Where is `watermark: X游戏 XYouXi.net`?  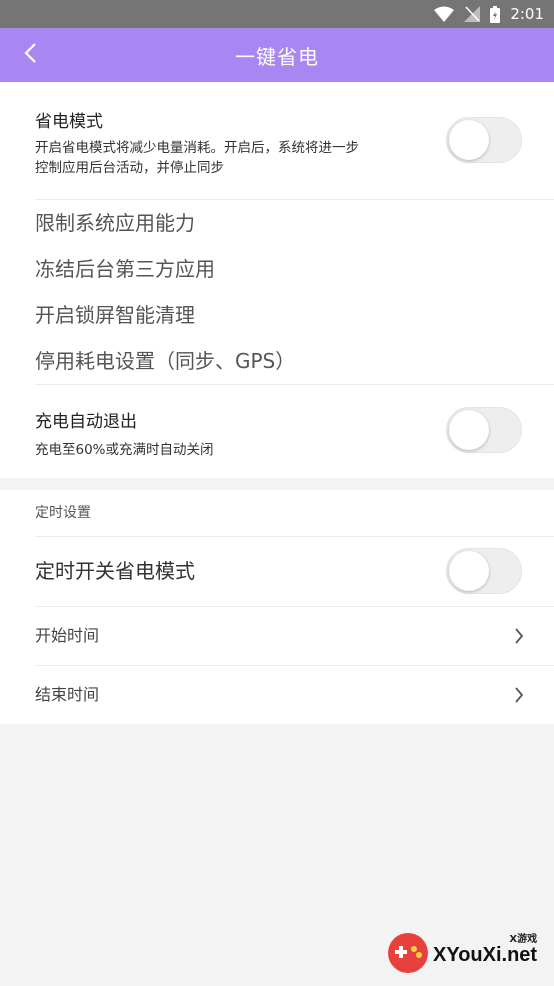
watermark: X游戏 XYouXi.net is located at coordinates (467, 955).